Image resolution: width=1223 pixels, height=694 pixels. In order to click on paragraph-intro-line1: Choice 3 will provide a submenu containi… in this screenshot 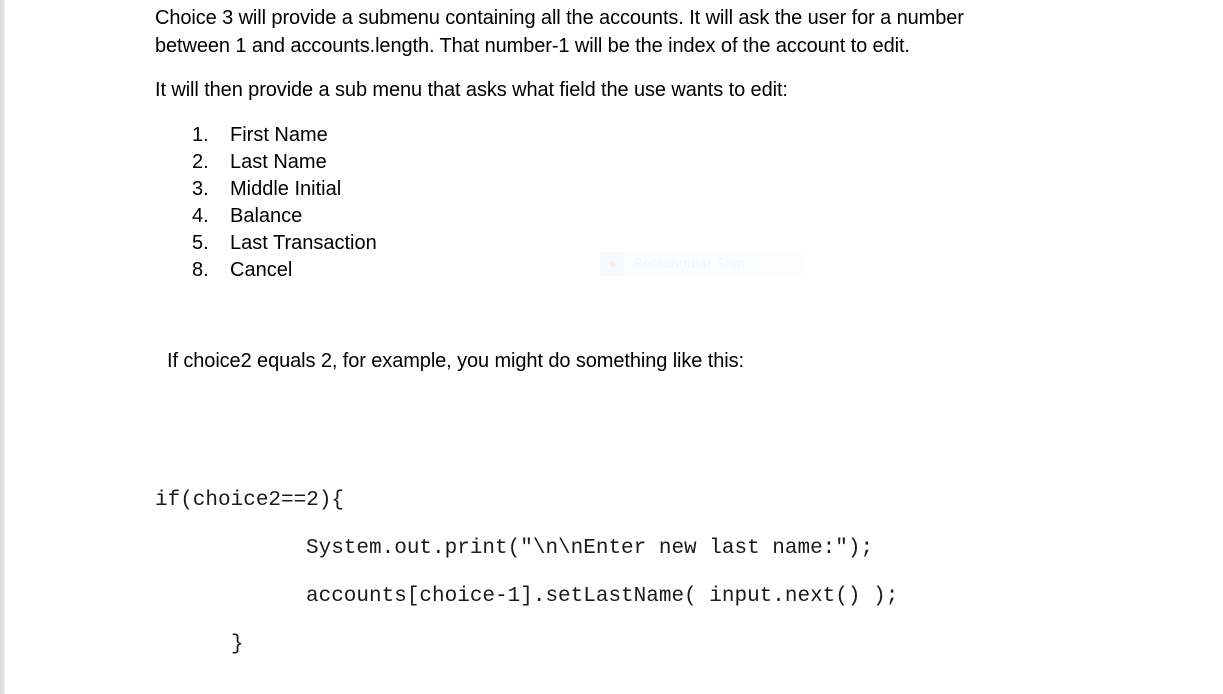, I will do `click(559, 18)`.